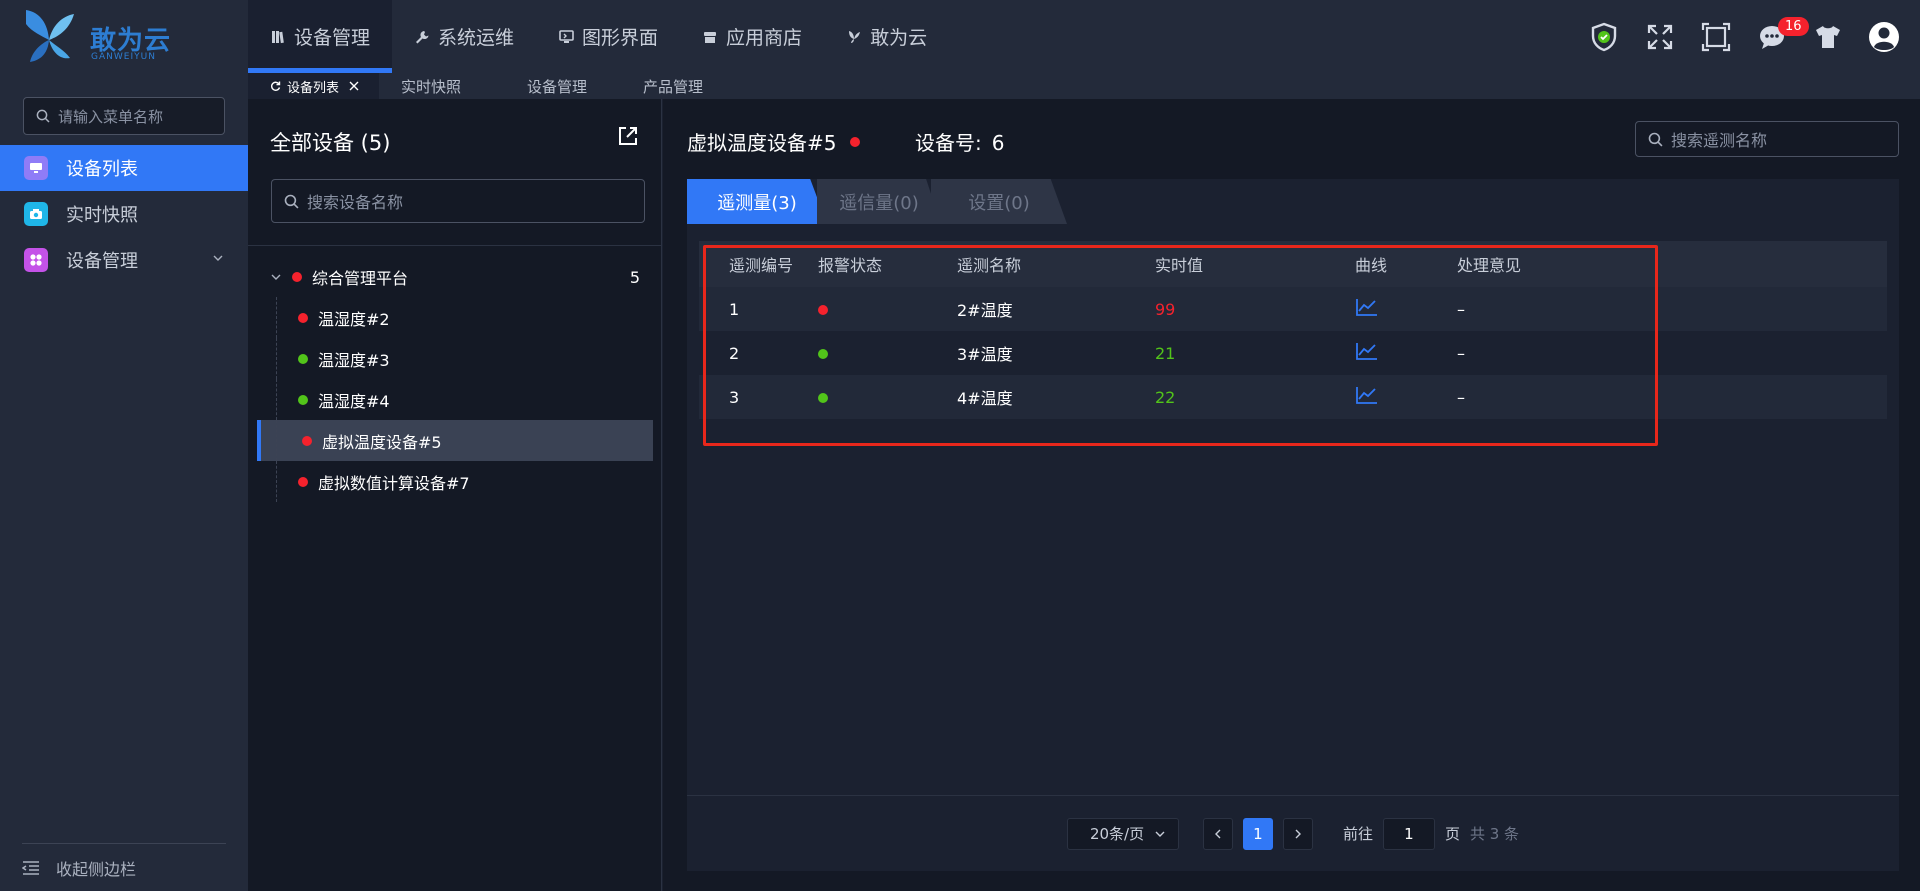  I want to click on screen-frame-icon, so click(1716, 37).